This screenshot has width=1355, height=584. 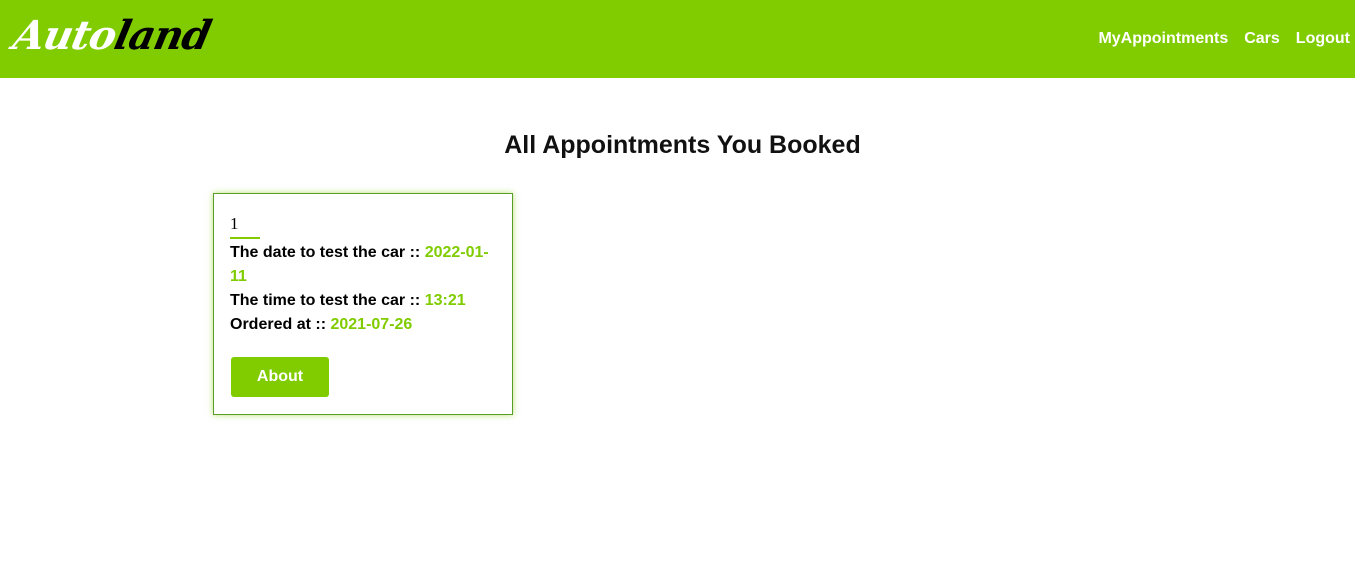 What do you see at coordinates (682, 145) in the screenshot?
I see `page-title: All Appointments You Booked` at bounding box center [682, 145].